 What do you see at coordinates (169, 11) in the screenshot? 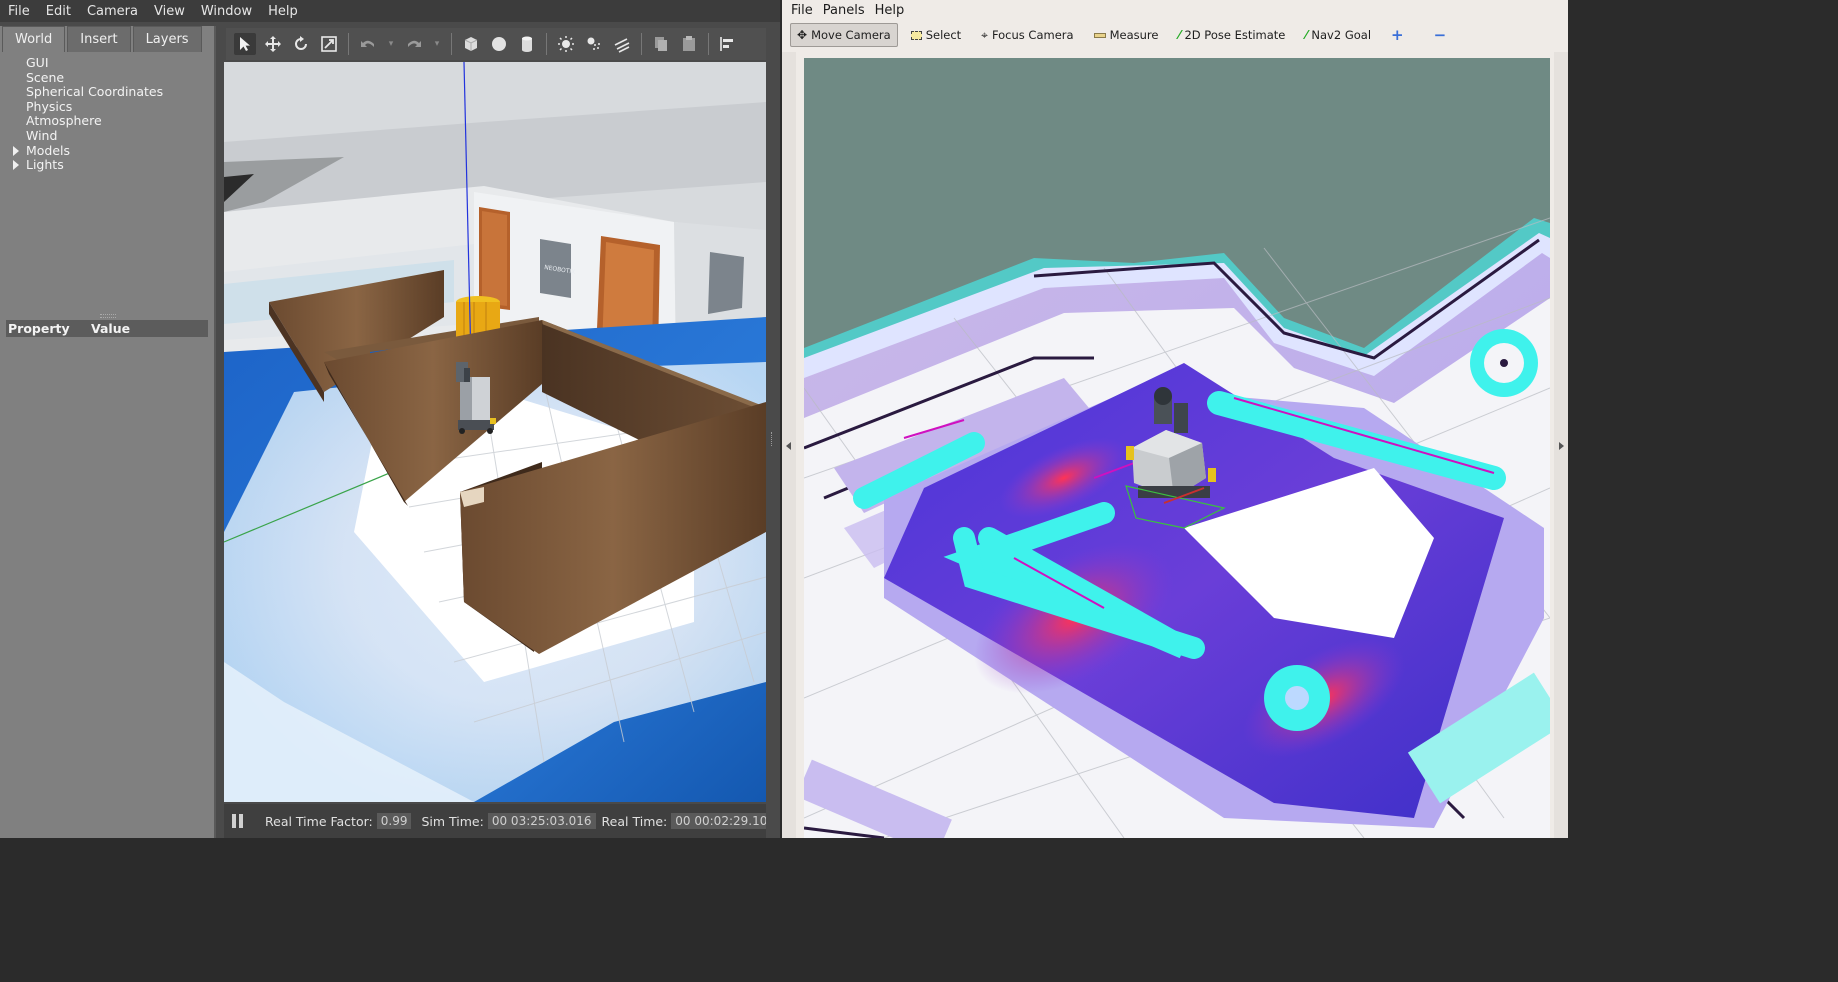
I see `menu-view: View` at bounding box center [169, 11].